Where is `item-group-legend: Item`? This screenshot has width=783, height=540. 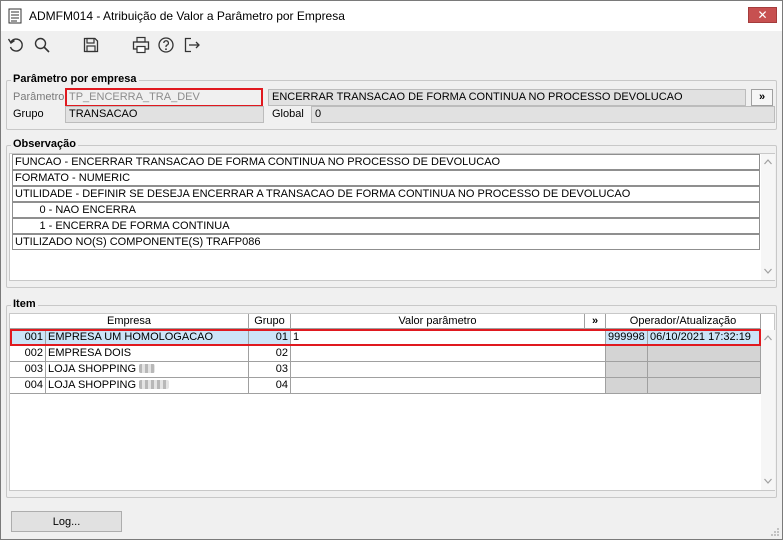 item-group-legend: Item is located at coordinates (24, 304).